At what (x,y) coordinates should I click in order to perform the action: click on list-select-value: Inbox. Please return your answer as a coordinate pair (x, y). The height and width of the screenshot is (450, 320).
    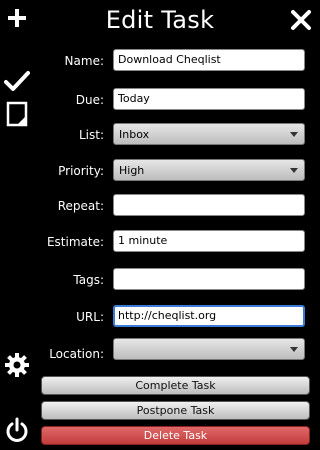
    Looking at the image, I should click on (134, 134).